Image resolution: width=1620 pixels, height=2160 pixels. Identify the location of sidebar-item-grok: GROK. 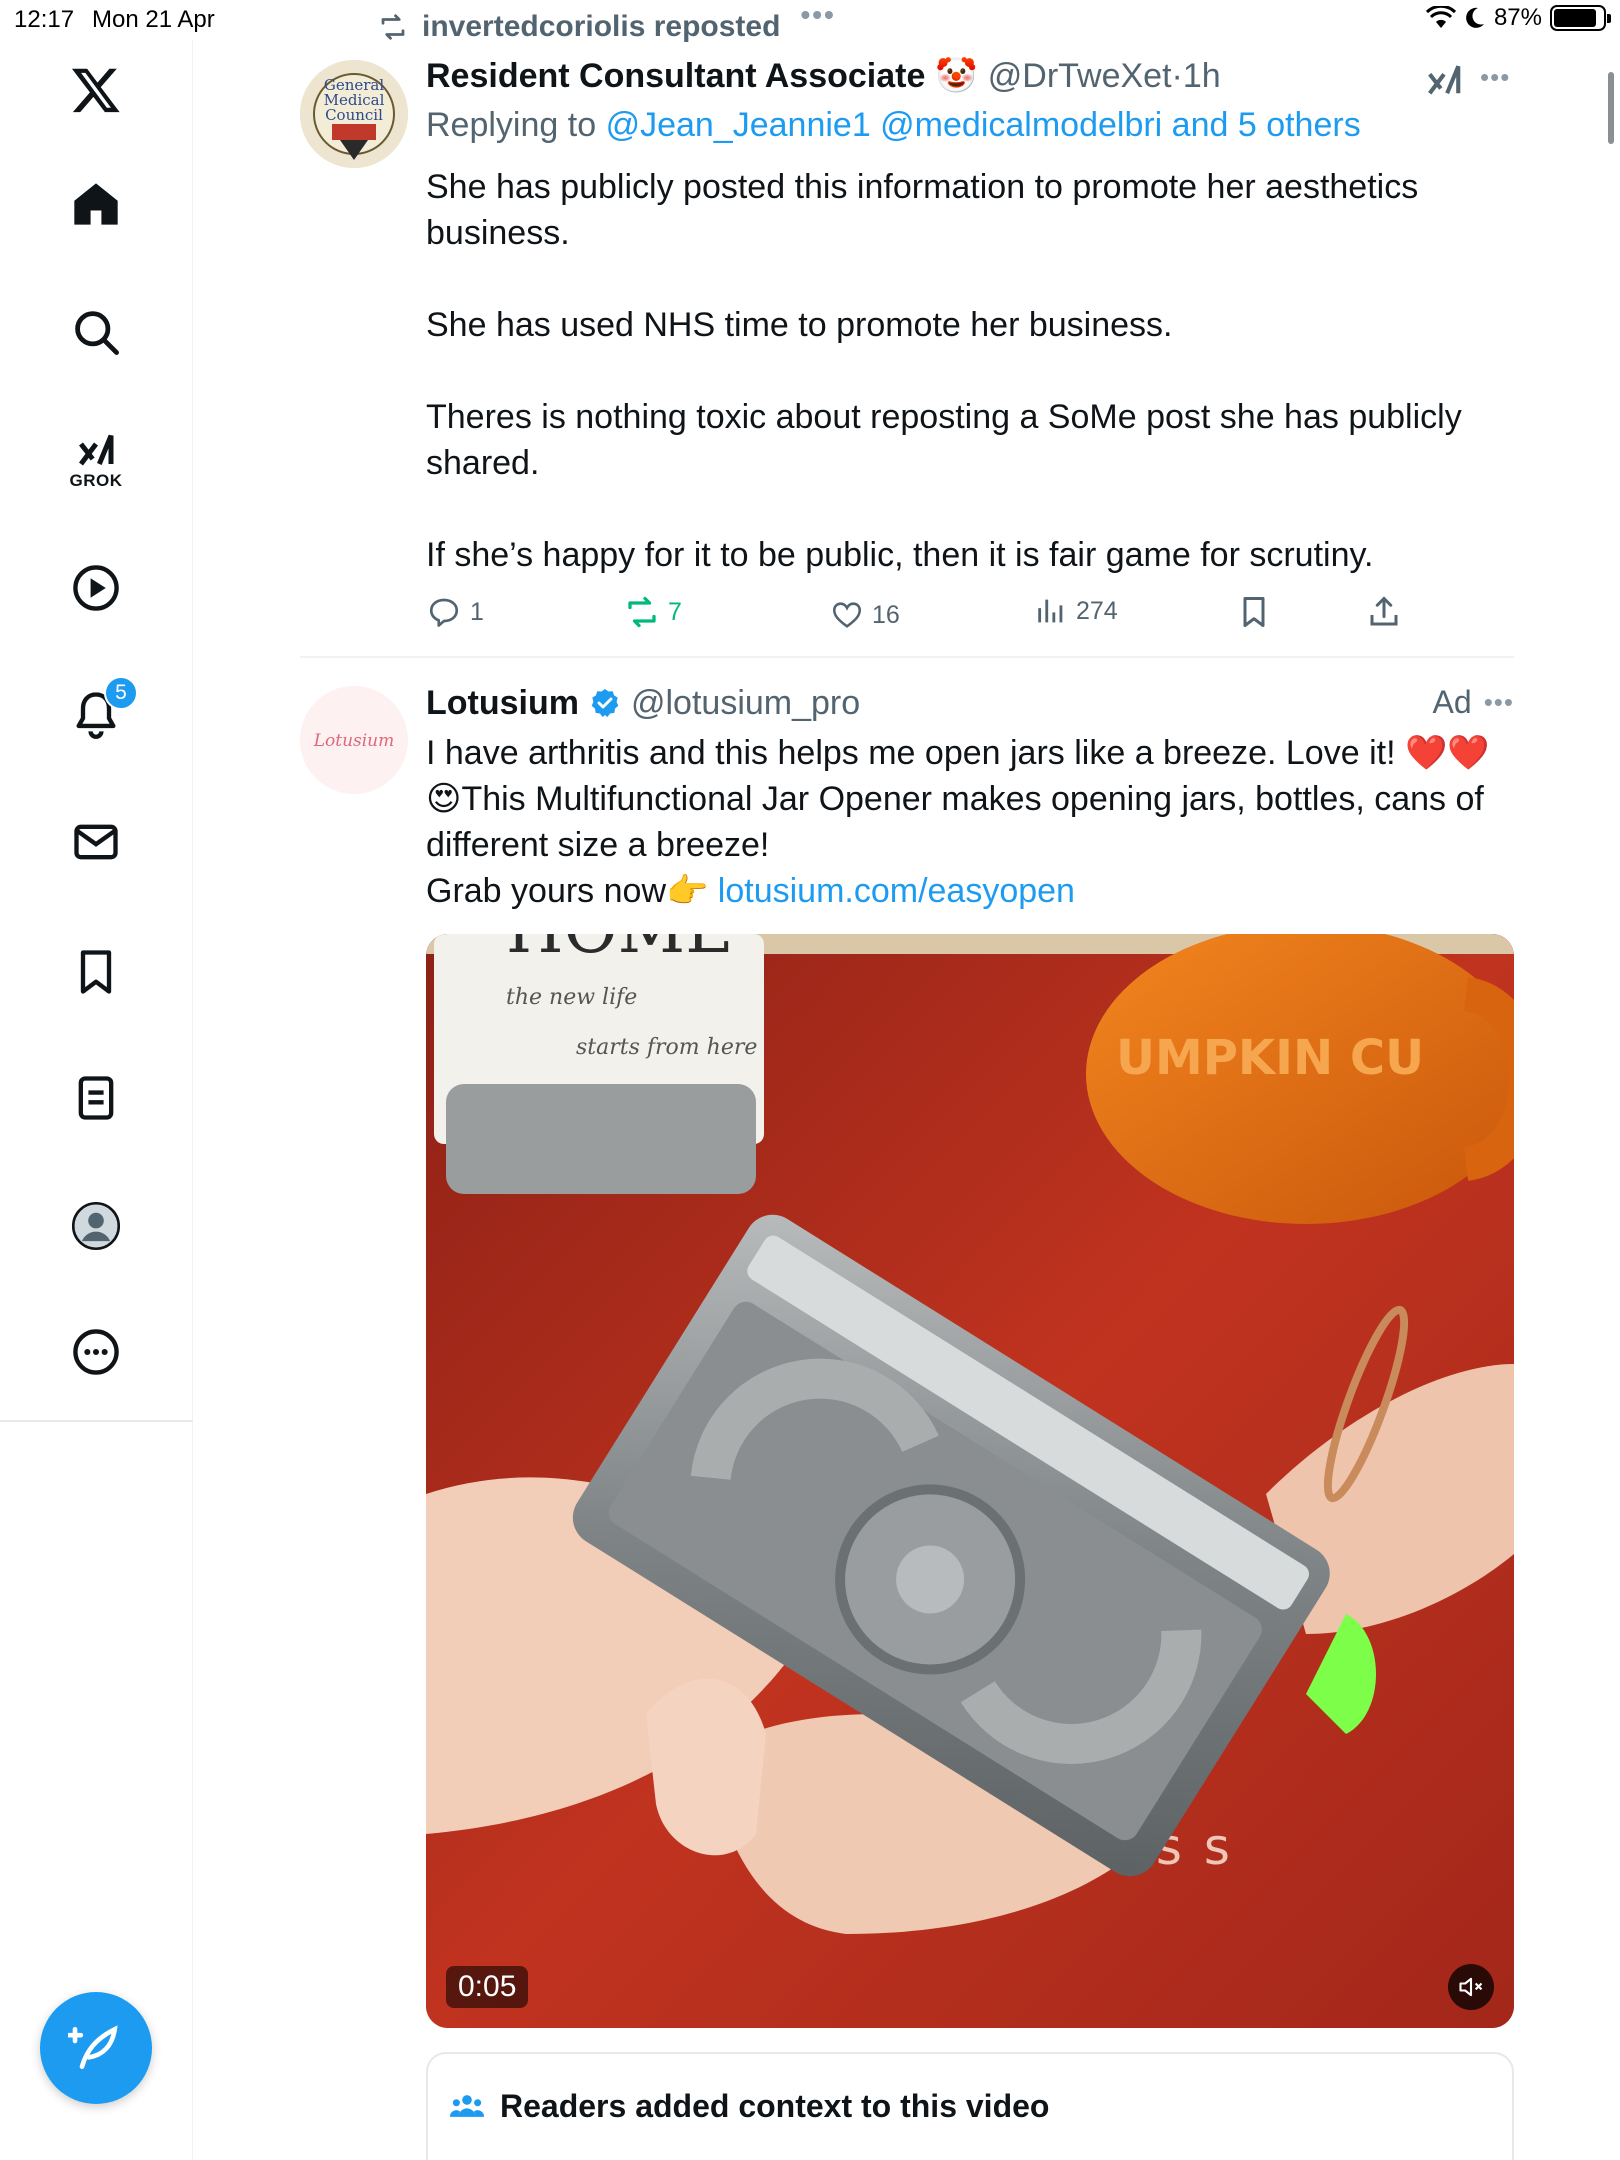
(96, 460).